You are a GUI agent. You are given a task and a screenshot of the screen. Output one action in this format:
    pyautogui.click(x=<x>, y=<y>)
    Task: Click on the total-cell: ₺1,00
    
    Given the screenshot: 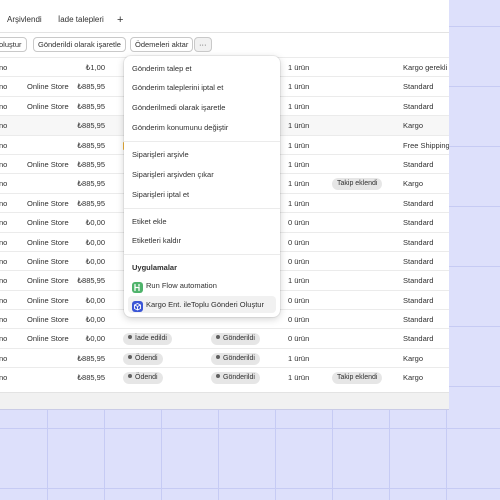 What is the action you would take?
    pyautogui.click(x=95, y=67)
    